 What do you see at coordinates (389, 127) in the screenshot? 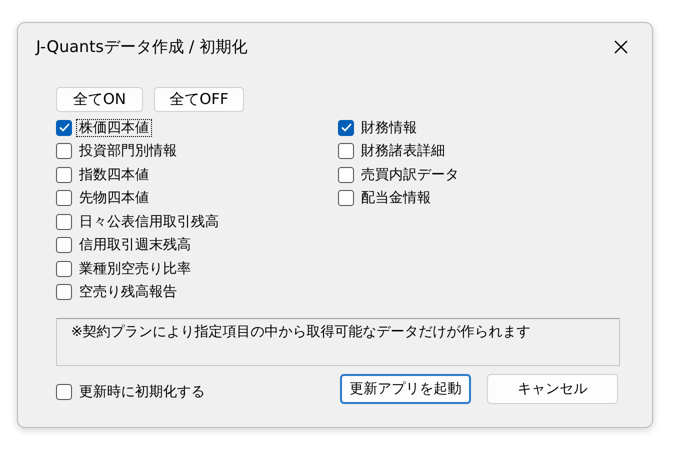
I see `checkbox-label: 財務情報` at bounding box center [389, 127].